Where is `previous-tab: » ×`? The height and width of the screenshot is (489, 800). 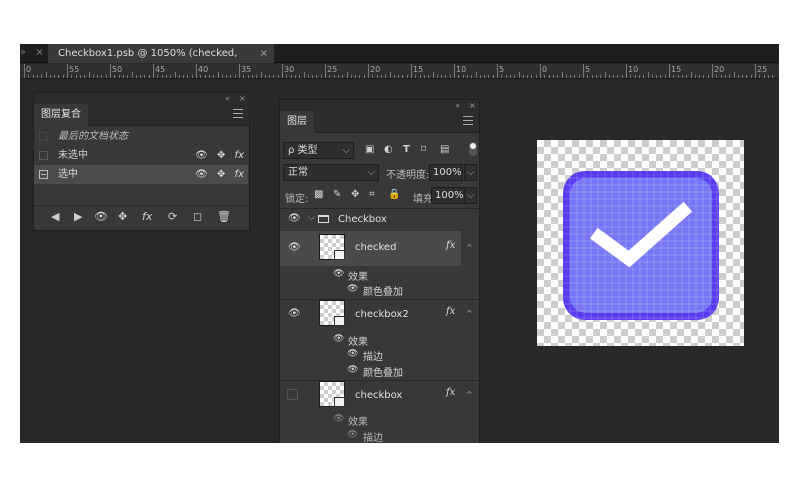
previous-tab: » × is located at coordinates (35, 52).